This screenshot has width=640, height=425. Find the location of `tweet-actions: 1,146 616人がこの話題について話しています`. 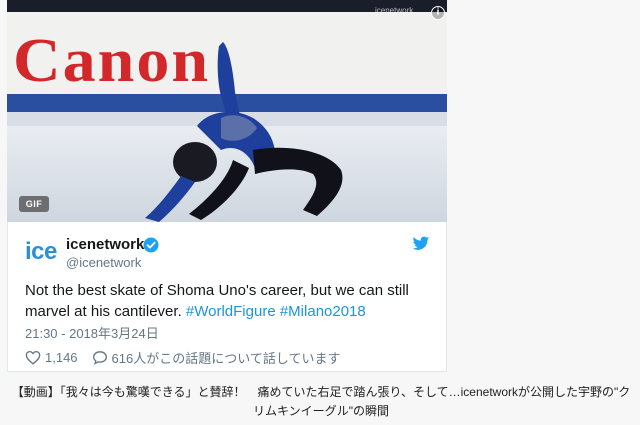

tweet-actions: 1,146 616人がこの話題について話しています is located at coordinates (182, 357).